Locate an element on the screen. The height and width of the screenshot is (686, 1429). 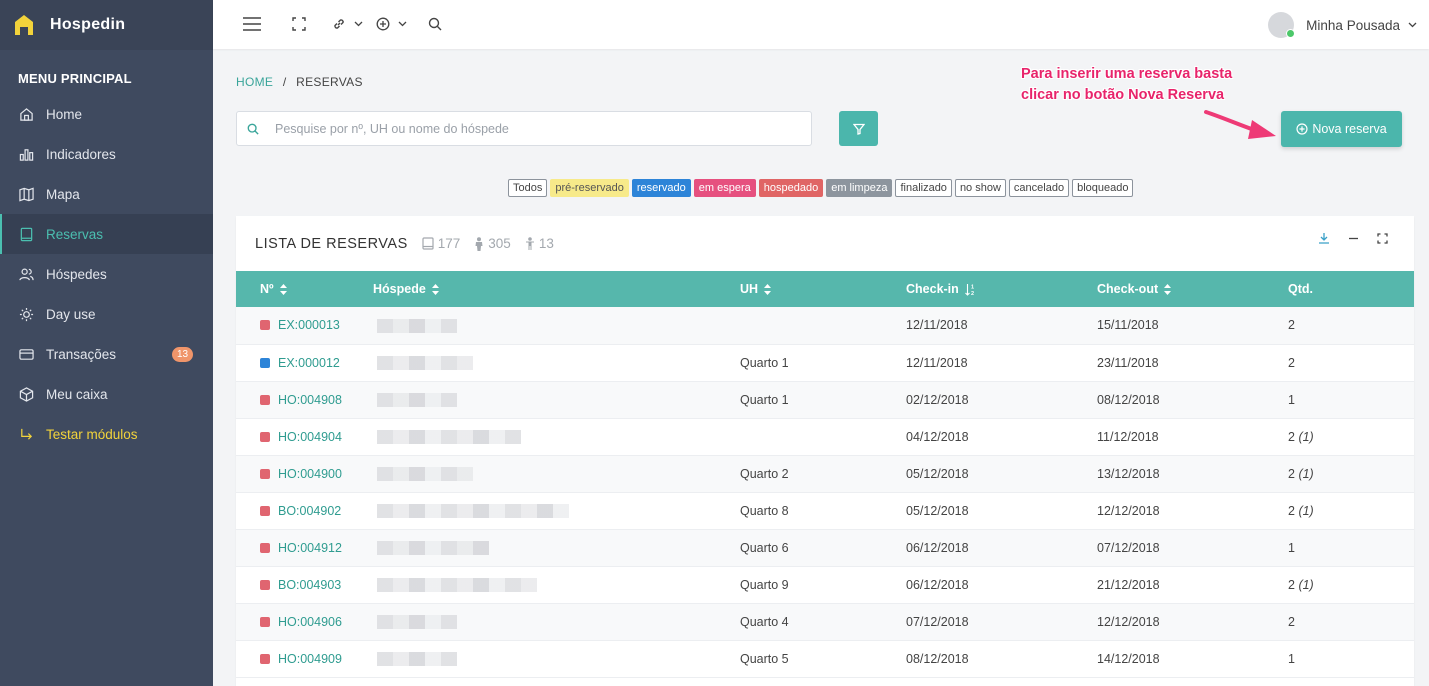
breadcrumb-current: RESERVAS is located at coordinates (329, 82).